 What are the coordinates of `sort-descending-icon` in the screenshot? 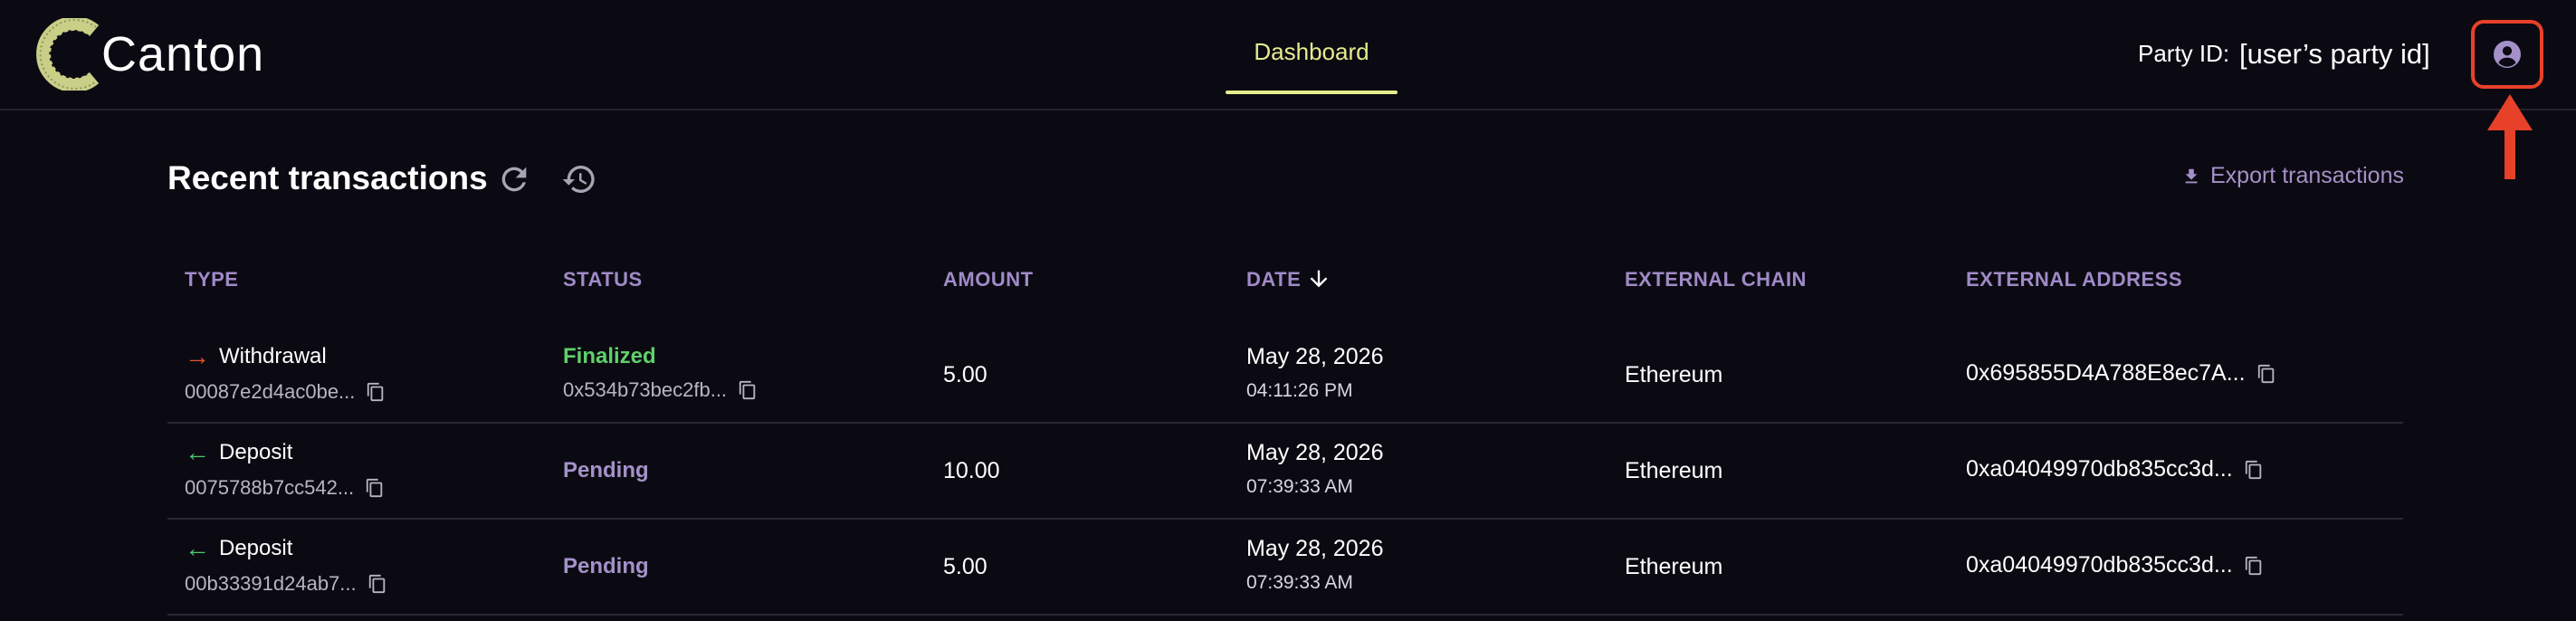 It's located at (1318, 278).